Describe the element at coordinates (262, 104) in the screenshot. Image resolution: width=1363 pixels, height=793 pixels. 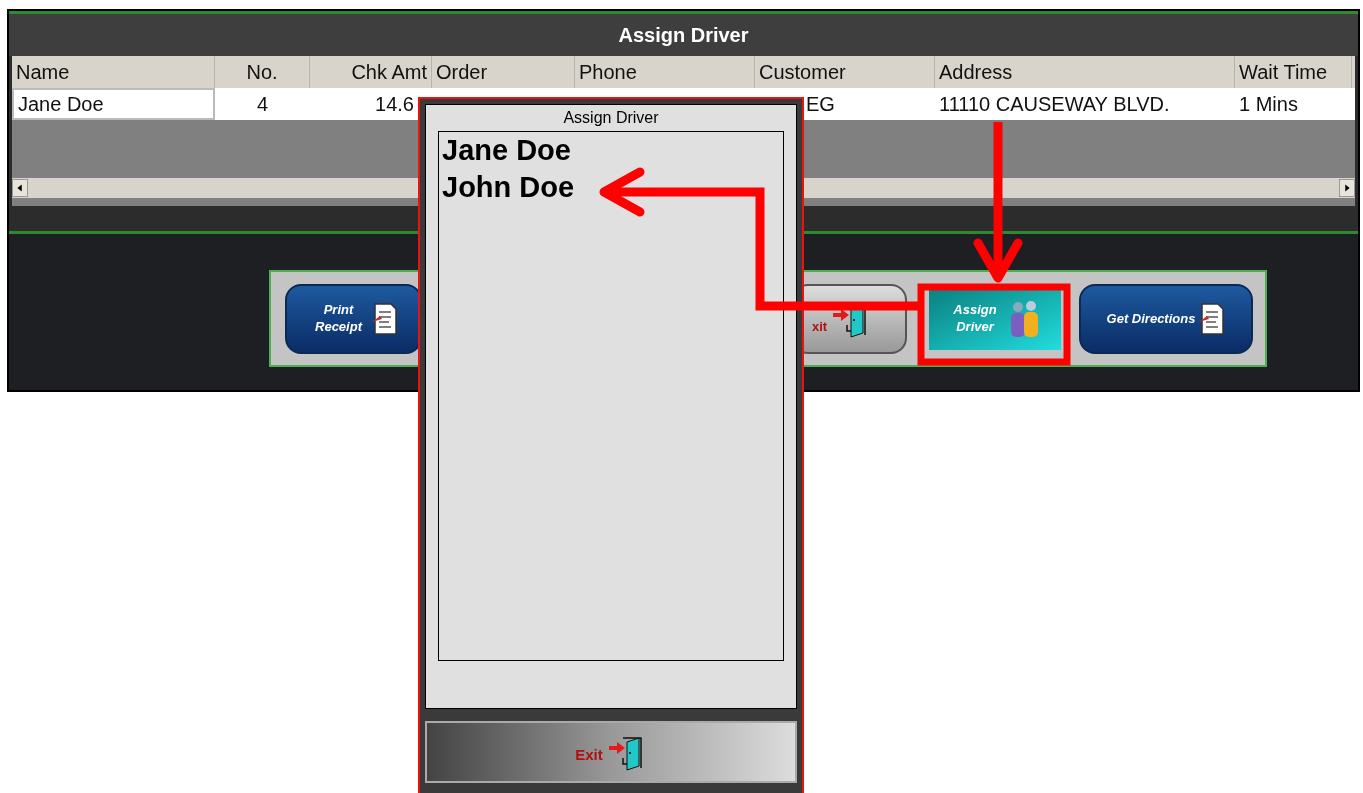
I see `table-cell-text: 4` at that location.